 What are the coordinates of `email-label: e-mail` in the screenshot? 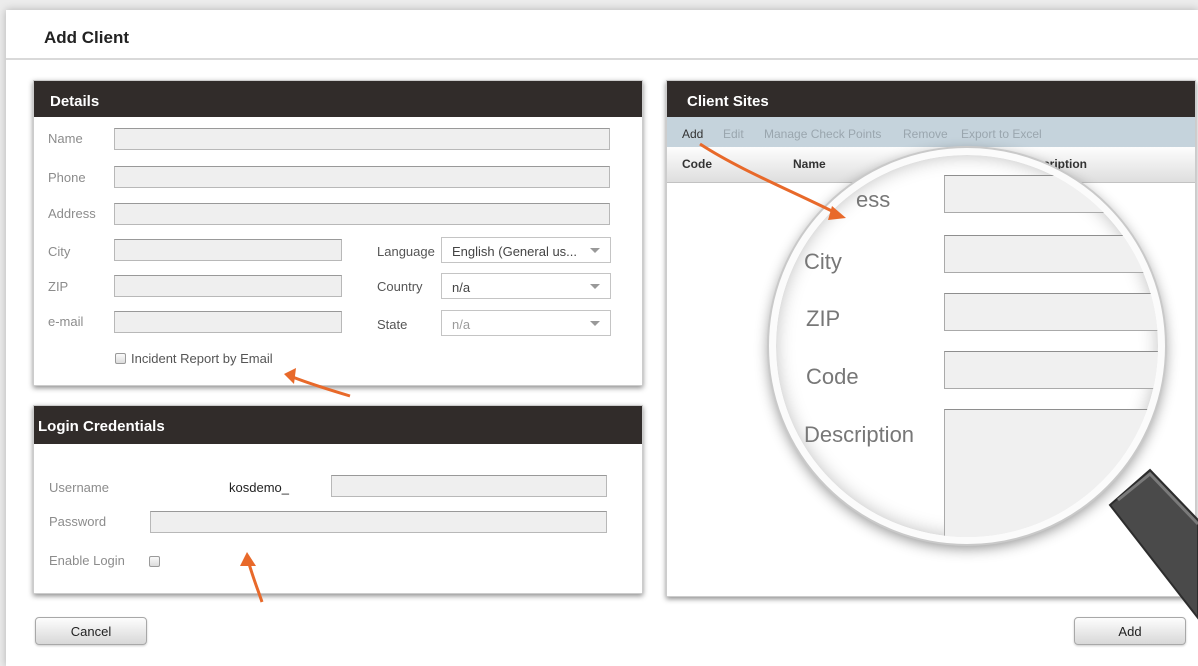 It's located at (66, 321).